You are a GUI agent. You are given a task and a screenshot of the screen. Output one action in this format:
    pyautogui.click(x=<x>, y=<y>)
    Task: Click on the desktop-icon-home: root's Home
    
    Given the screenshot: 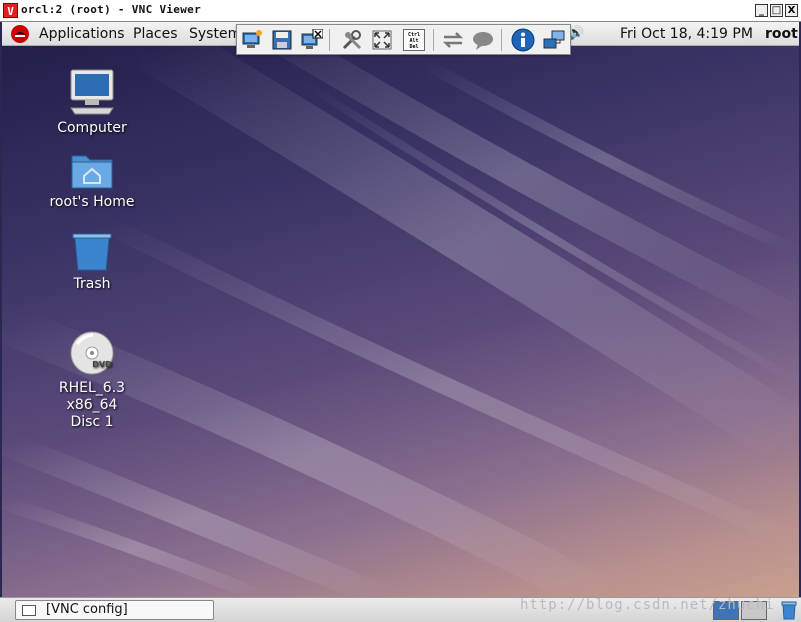 What is the action you would take?
    pyautogui.click(x=92, y=180)
    